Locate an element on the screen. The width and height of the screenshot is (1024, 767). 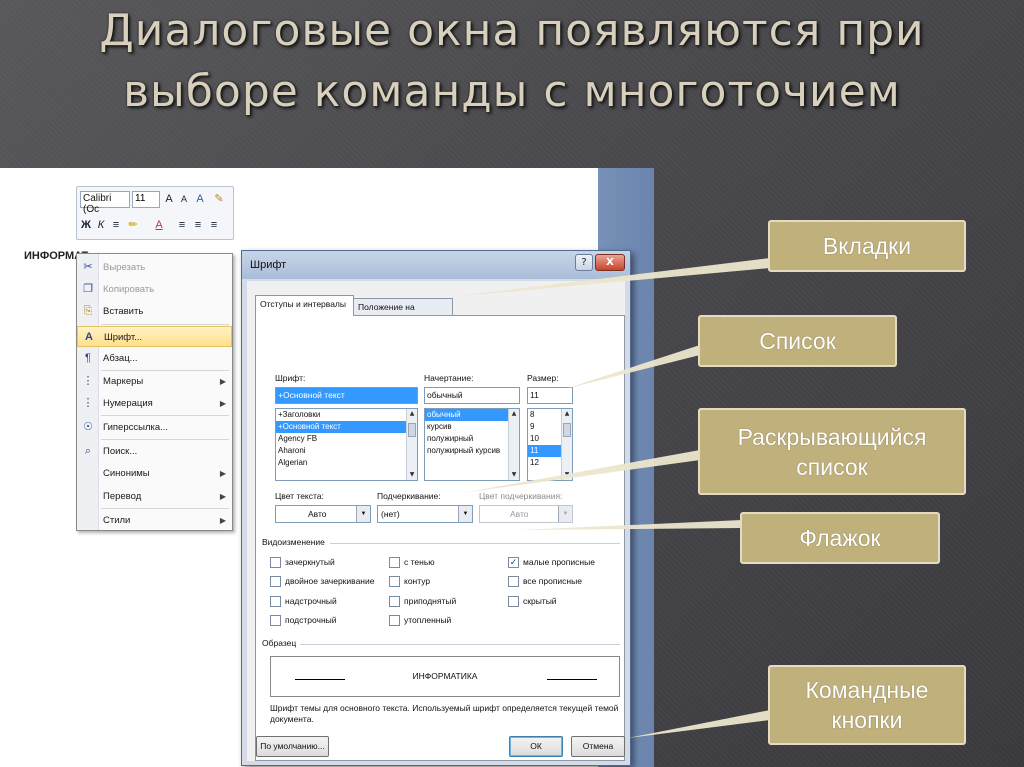
callout-dropdown: Раскрывающийся список is located at coordinates (832, 451).